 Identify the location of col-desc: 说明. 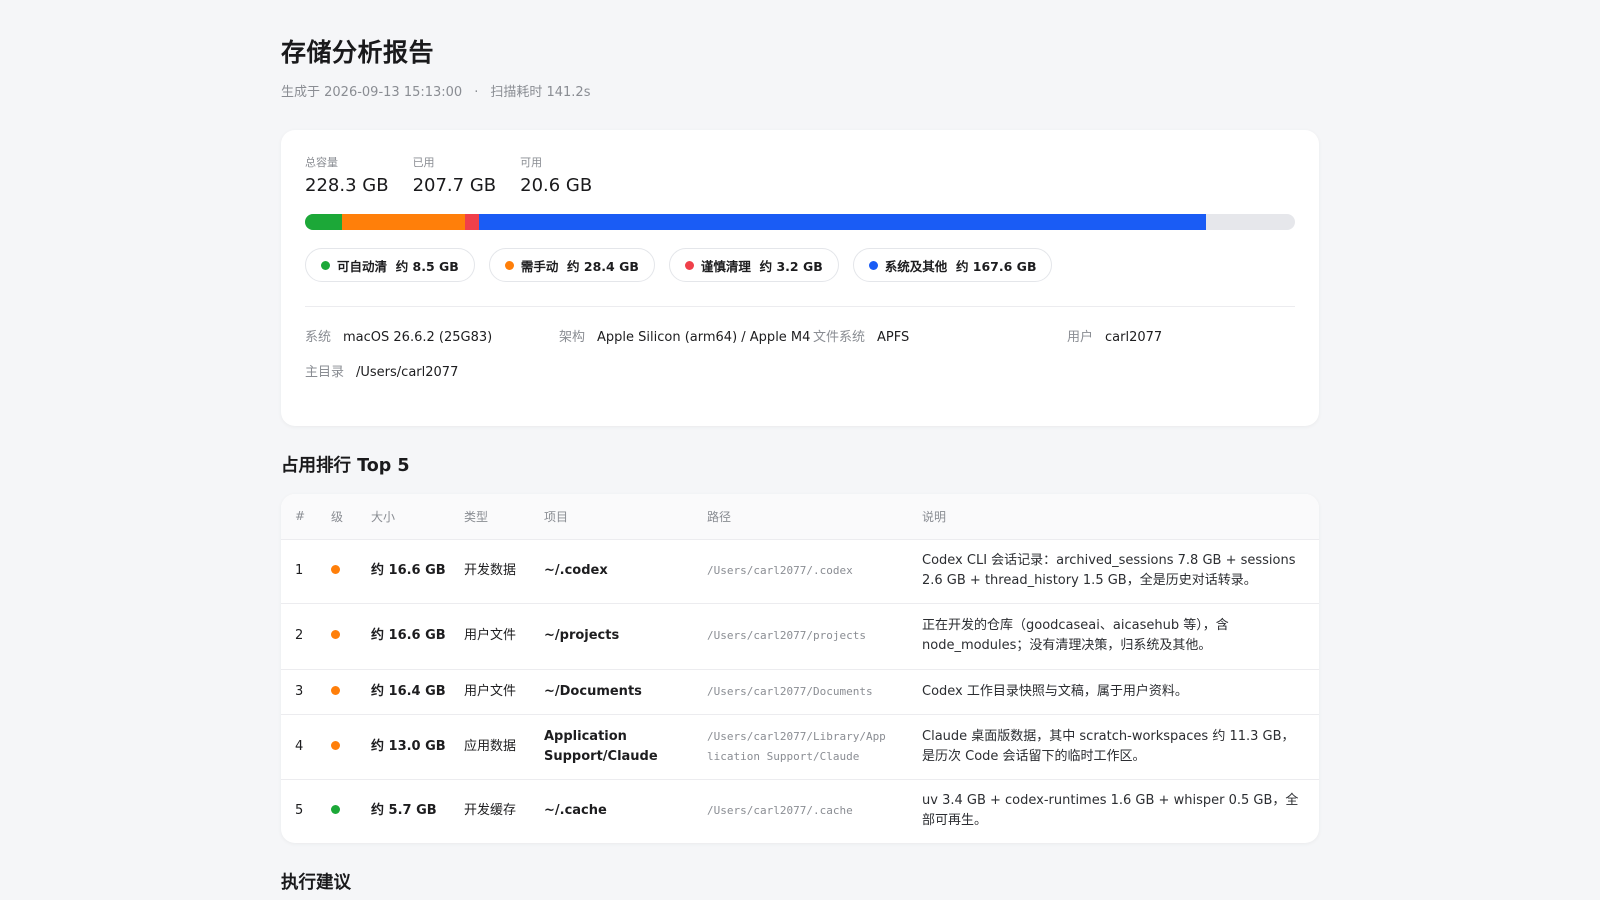
(1113, 517).